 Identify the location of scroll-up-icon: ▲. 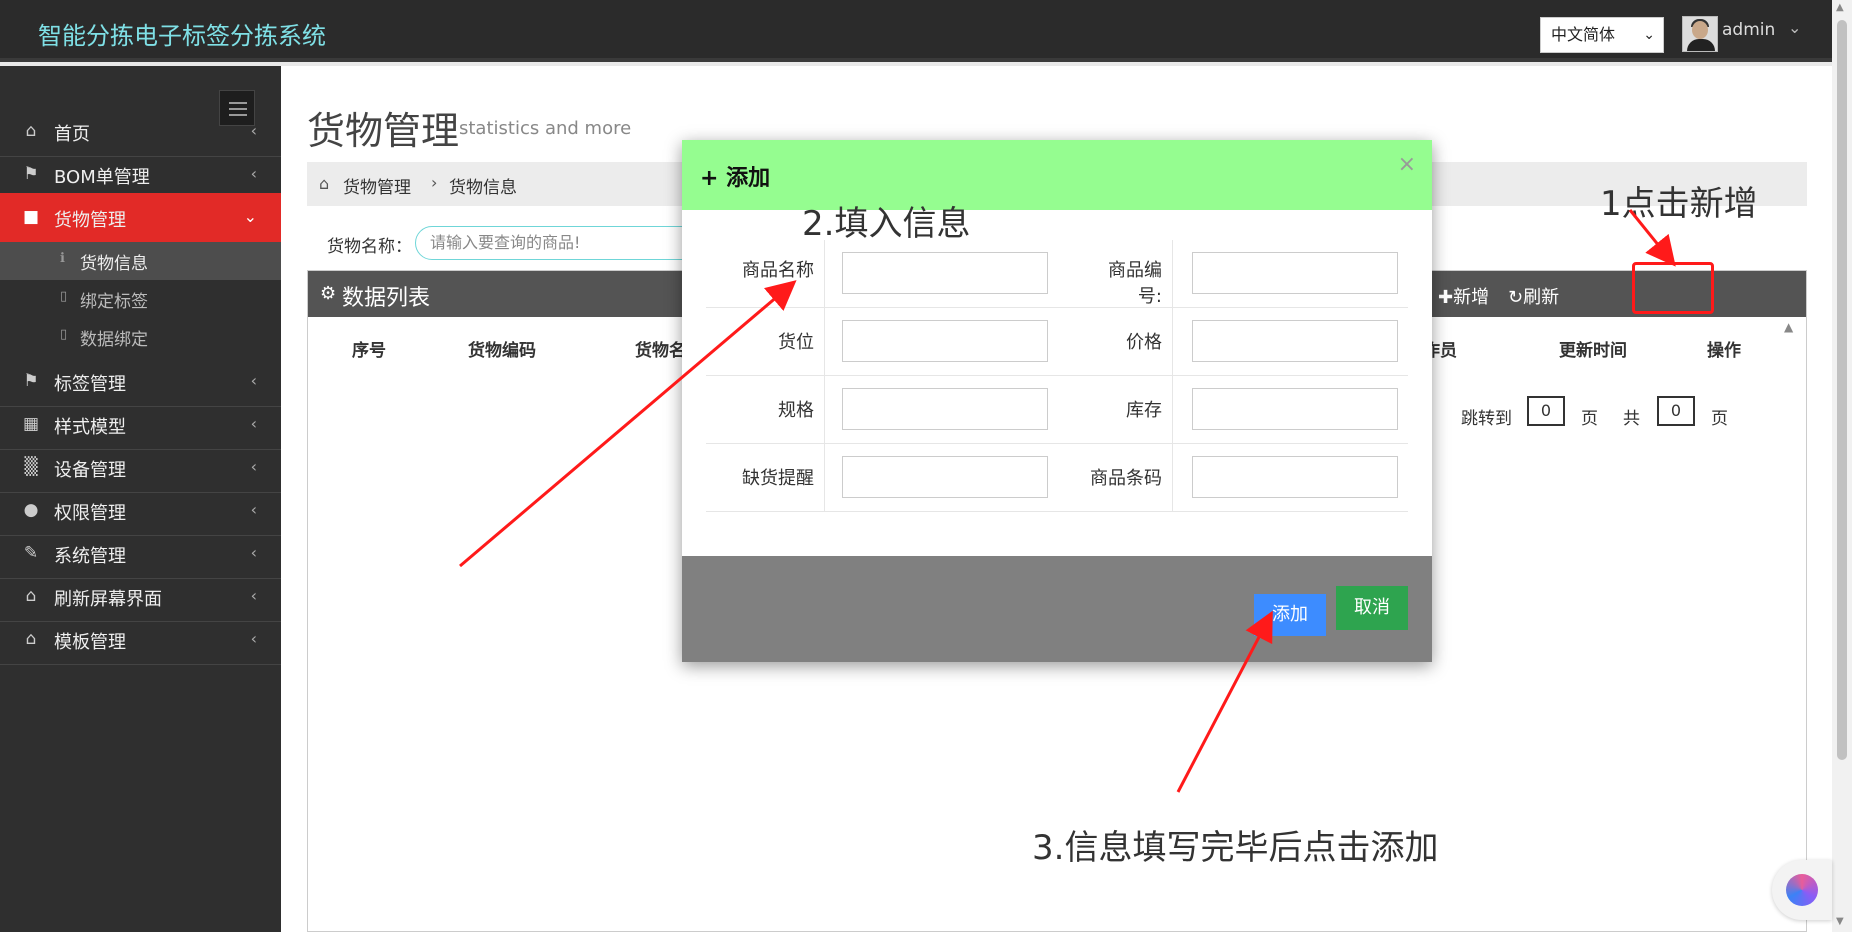
(1840, 7).